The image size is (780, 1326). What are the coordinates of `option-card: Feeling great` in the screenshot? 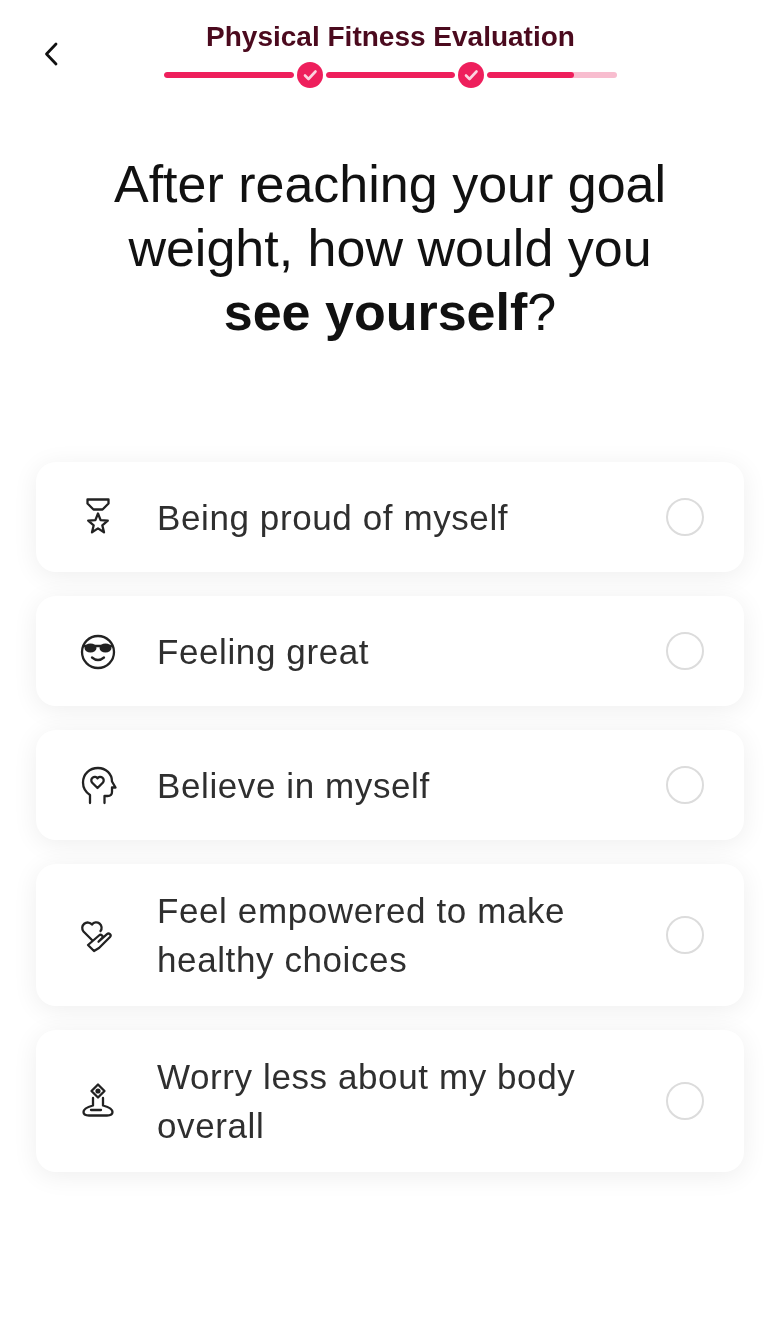 It's located at (390, 651).